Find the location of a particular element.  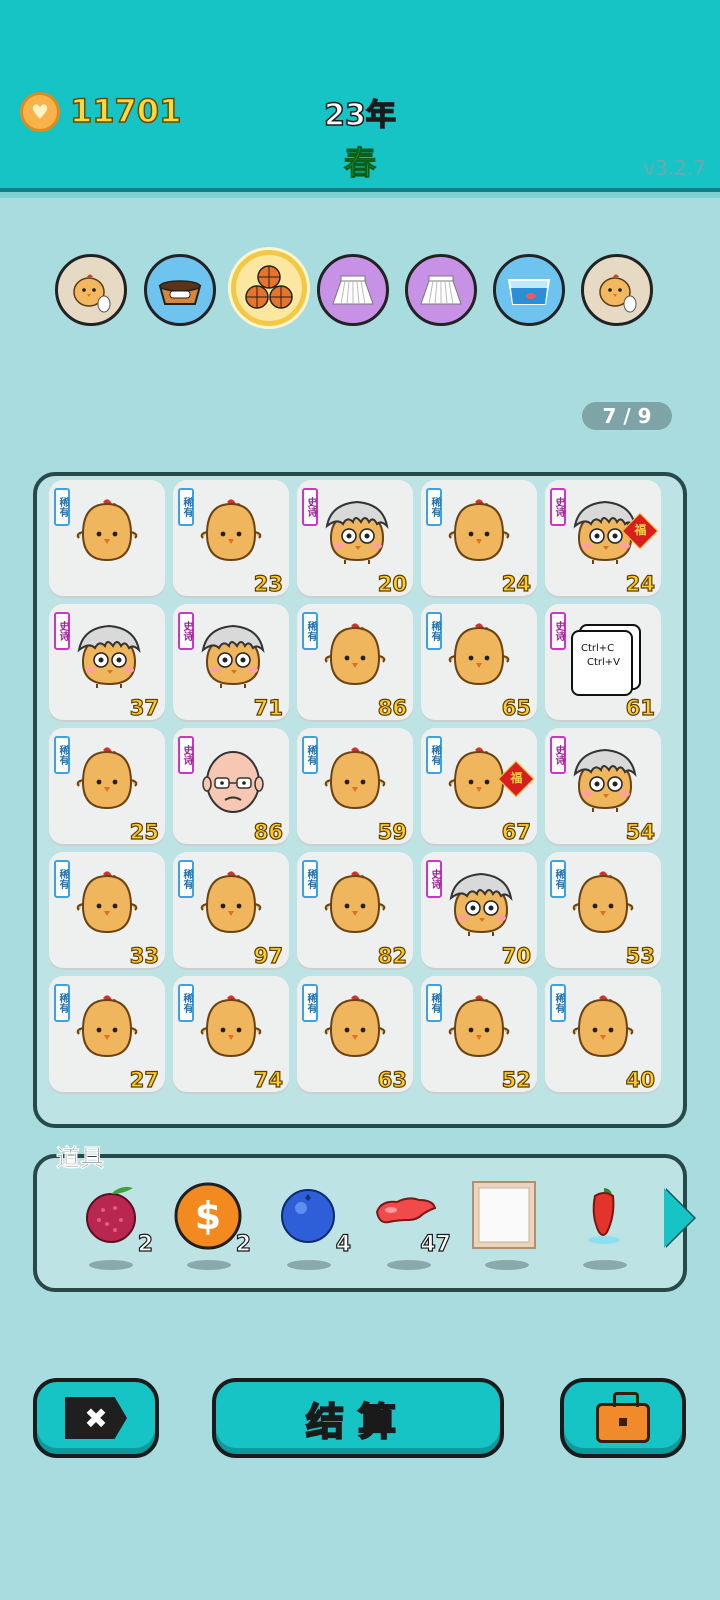

item-count: 2 is located at coordinates (243, 1244).